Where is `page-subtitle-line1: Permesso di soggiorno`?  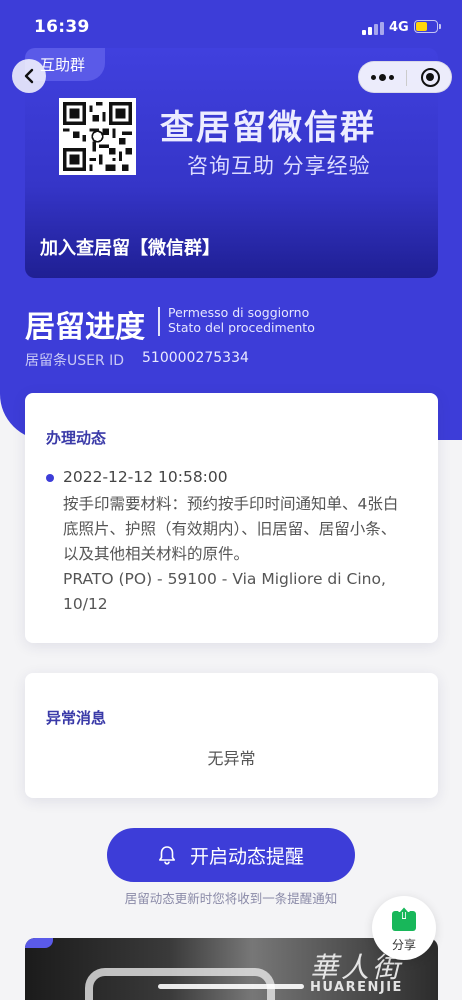
page-subtitle-line1: Permesso di soggiorno is located at coordinates (239, 312).